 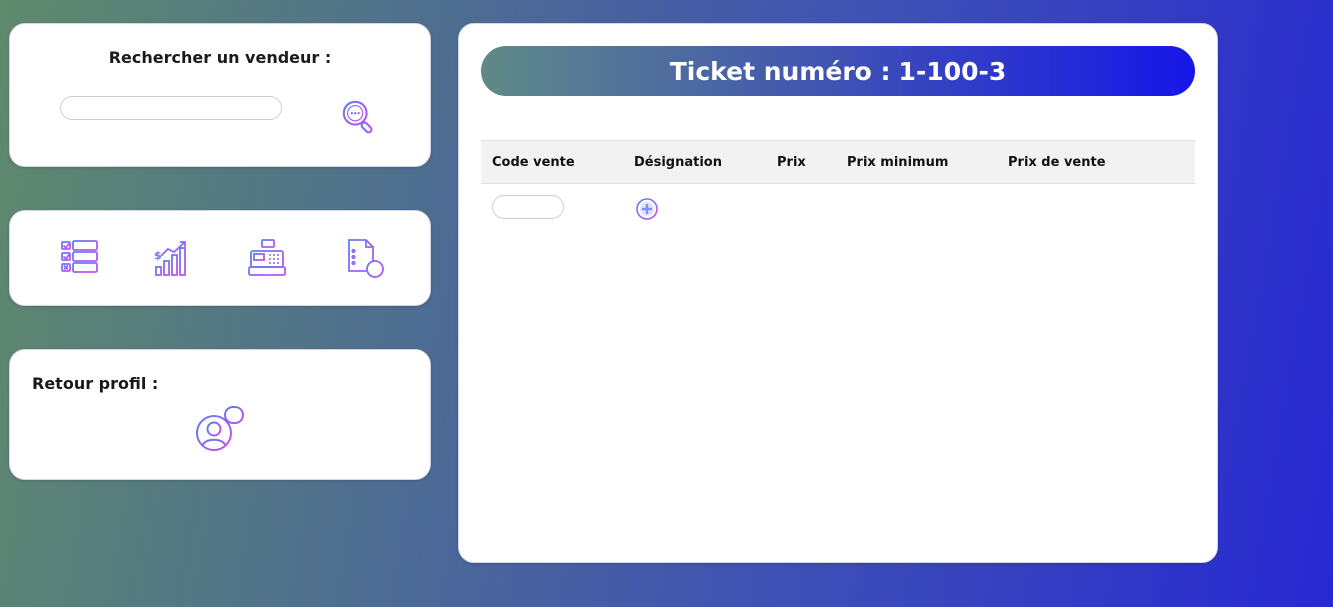 What do you see at coordinates (1057, 162) in the screenshot?
I see `column-header-prix-de-vente: Prix de vente` at bounding box center [1057, 162].